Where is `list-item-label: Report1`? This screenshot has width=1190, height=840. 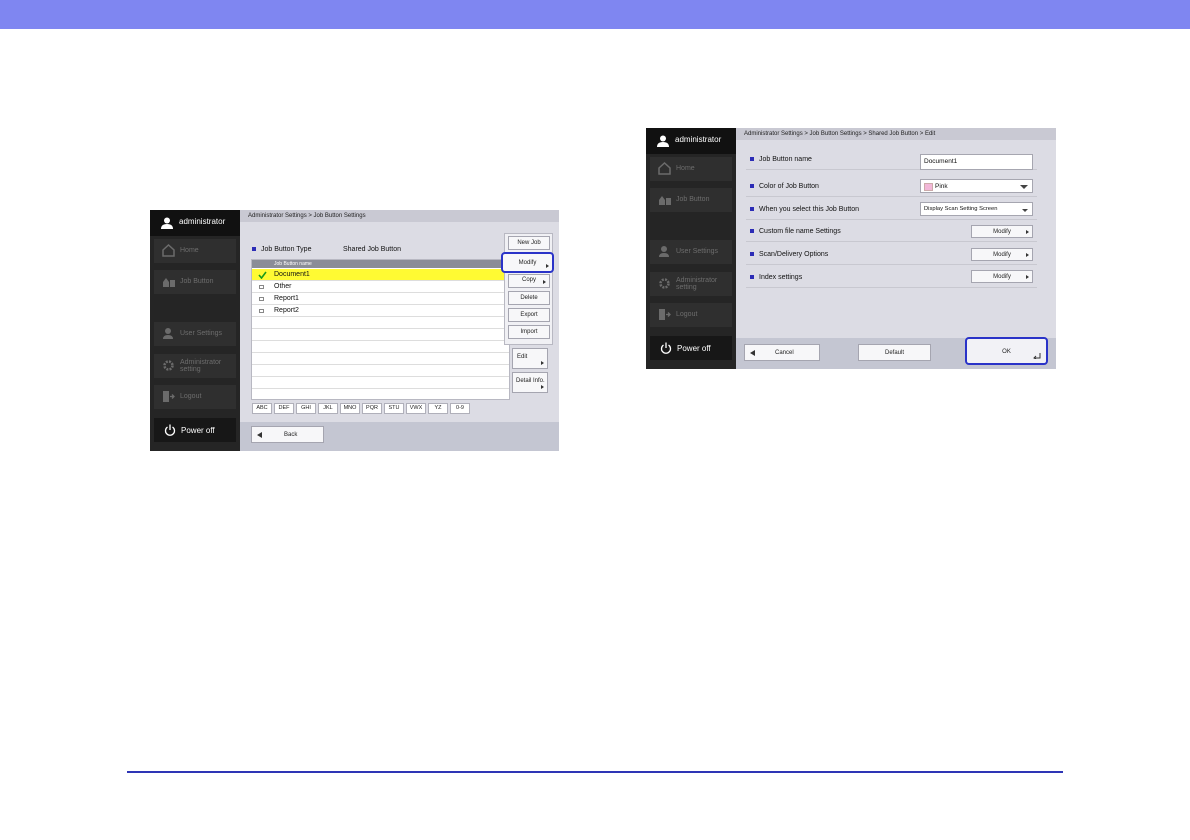
list-item-label: Report1 is located at coordinates (286, 298).